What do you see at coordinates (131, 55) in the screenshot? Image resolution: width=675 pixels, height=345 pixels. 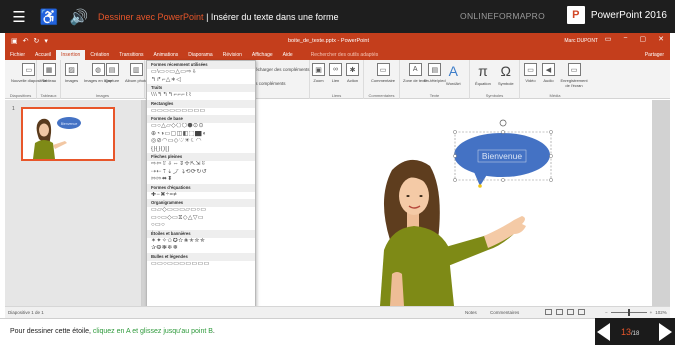 I see `tab-transitions: Transitions` at bounding box center [131, 55].